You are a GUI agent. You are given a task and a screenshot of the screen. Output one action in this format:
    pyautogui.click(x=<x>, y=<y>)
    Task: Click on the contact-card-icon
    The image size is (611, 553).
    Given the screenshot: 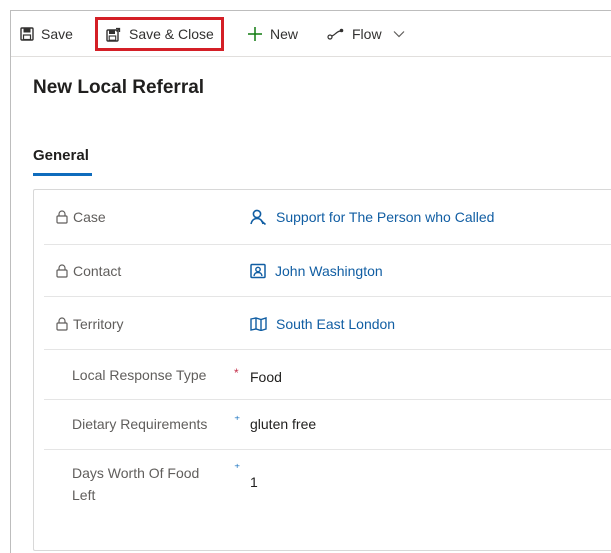 What is the action you would take?
    pyautogui.click(x=258, y=271)
    